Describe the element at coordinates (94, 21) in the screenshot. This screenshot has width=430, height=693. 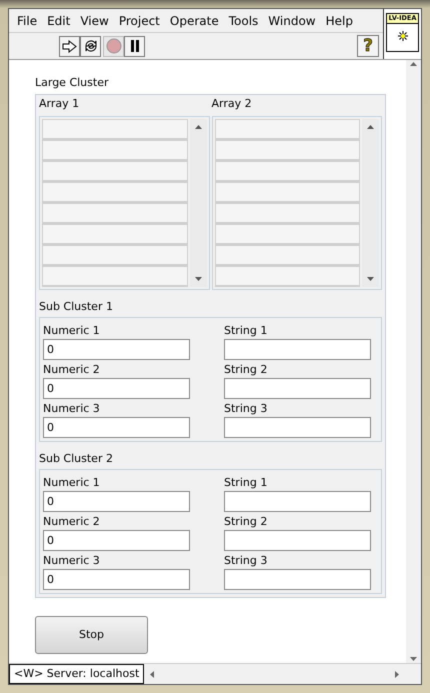
I see `menu-item: View` at that location.